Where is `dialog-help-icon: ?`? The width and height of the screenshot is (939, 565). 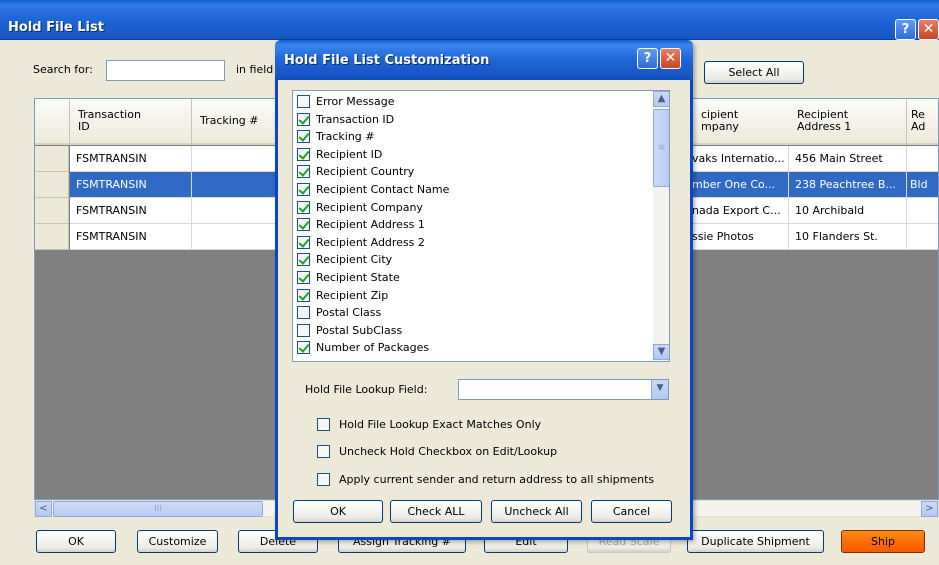
dialog-help-icon: ? is located at coordinates (647, 58).